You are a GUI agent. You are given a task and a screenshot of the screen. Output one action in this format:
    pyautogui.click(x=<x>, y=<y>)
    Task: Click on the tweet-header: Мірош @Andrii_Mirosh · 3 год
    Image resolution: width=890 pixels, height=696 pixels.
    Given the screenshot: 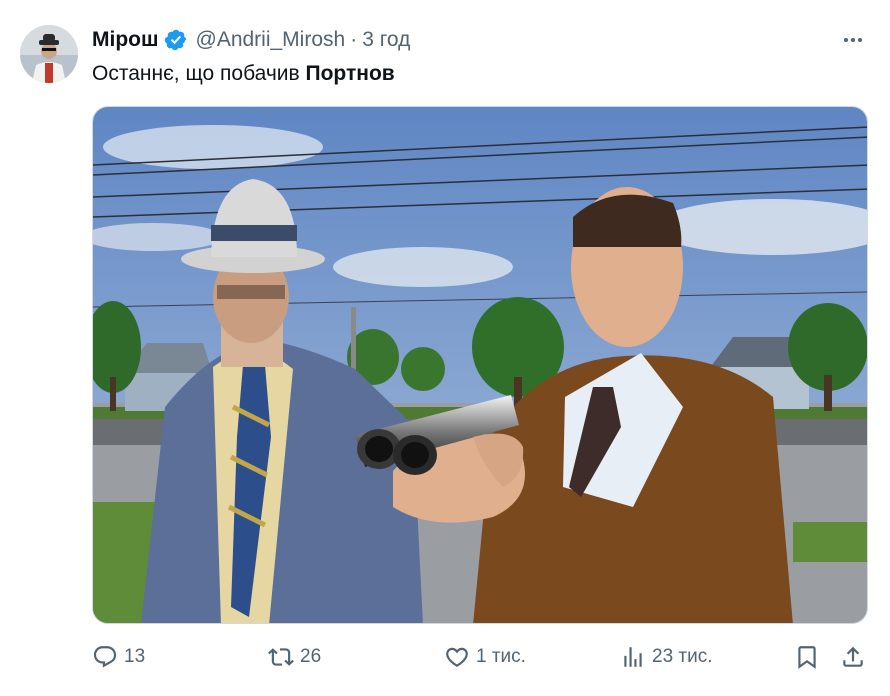 What is the action you would take?
    pyautogui.click(x=251, y=40)
    